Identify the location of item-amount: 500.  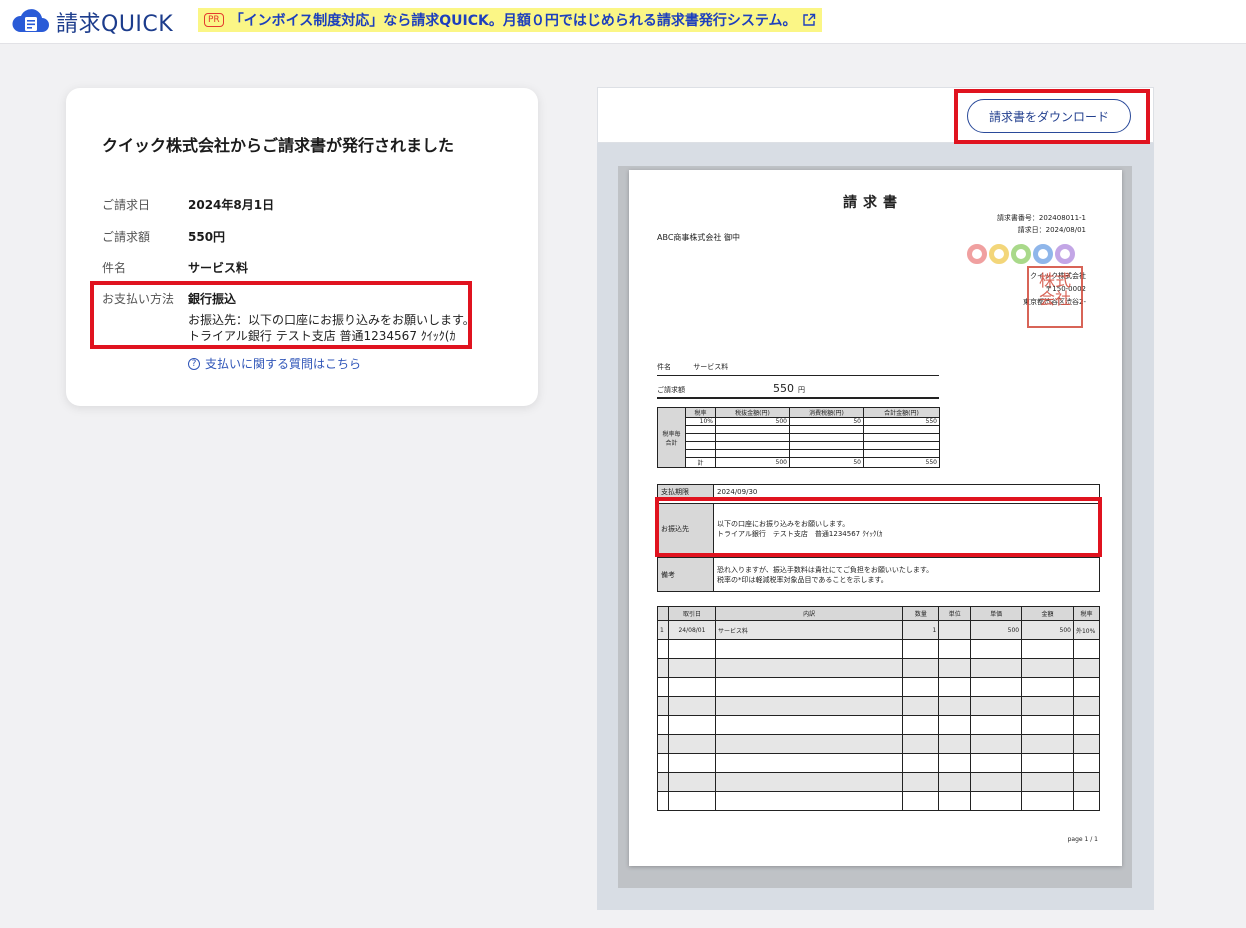
(1047, 630).